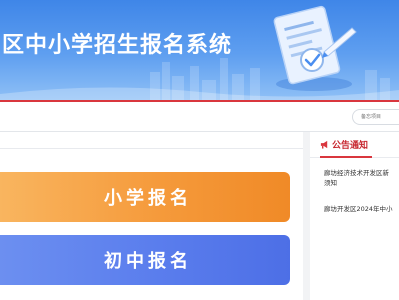 The height and width of the screenshot is (300, 399). I want to click on notice-item: 廊坊经济技术开发区新 须知, so click(361, 178).